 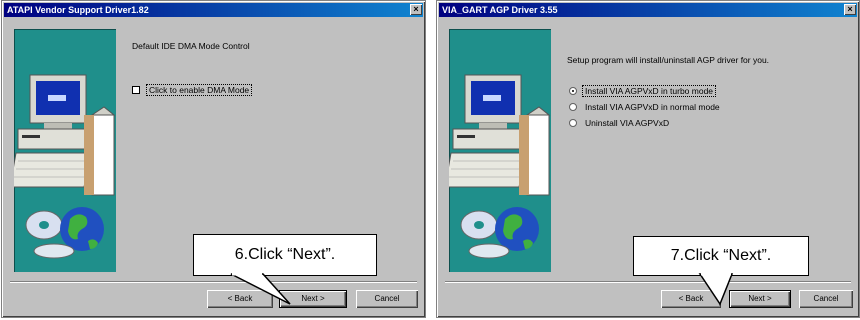 What do you see at coordinates (627, 123) in the screenshot?
I see `radio-label: Uninstall VIA AGPVxD` at bounding box center [627, 123].